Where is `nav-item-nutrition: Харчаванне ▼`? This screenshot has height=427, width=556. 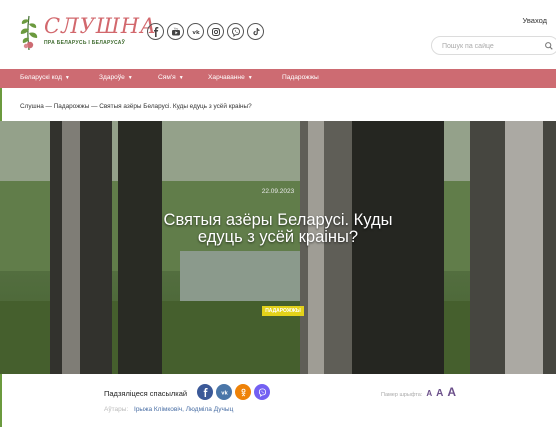 nav-item-nutrition: Харчаванне ▼ is located at coordinates (230, 77).